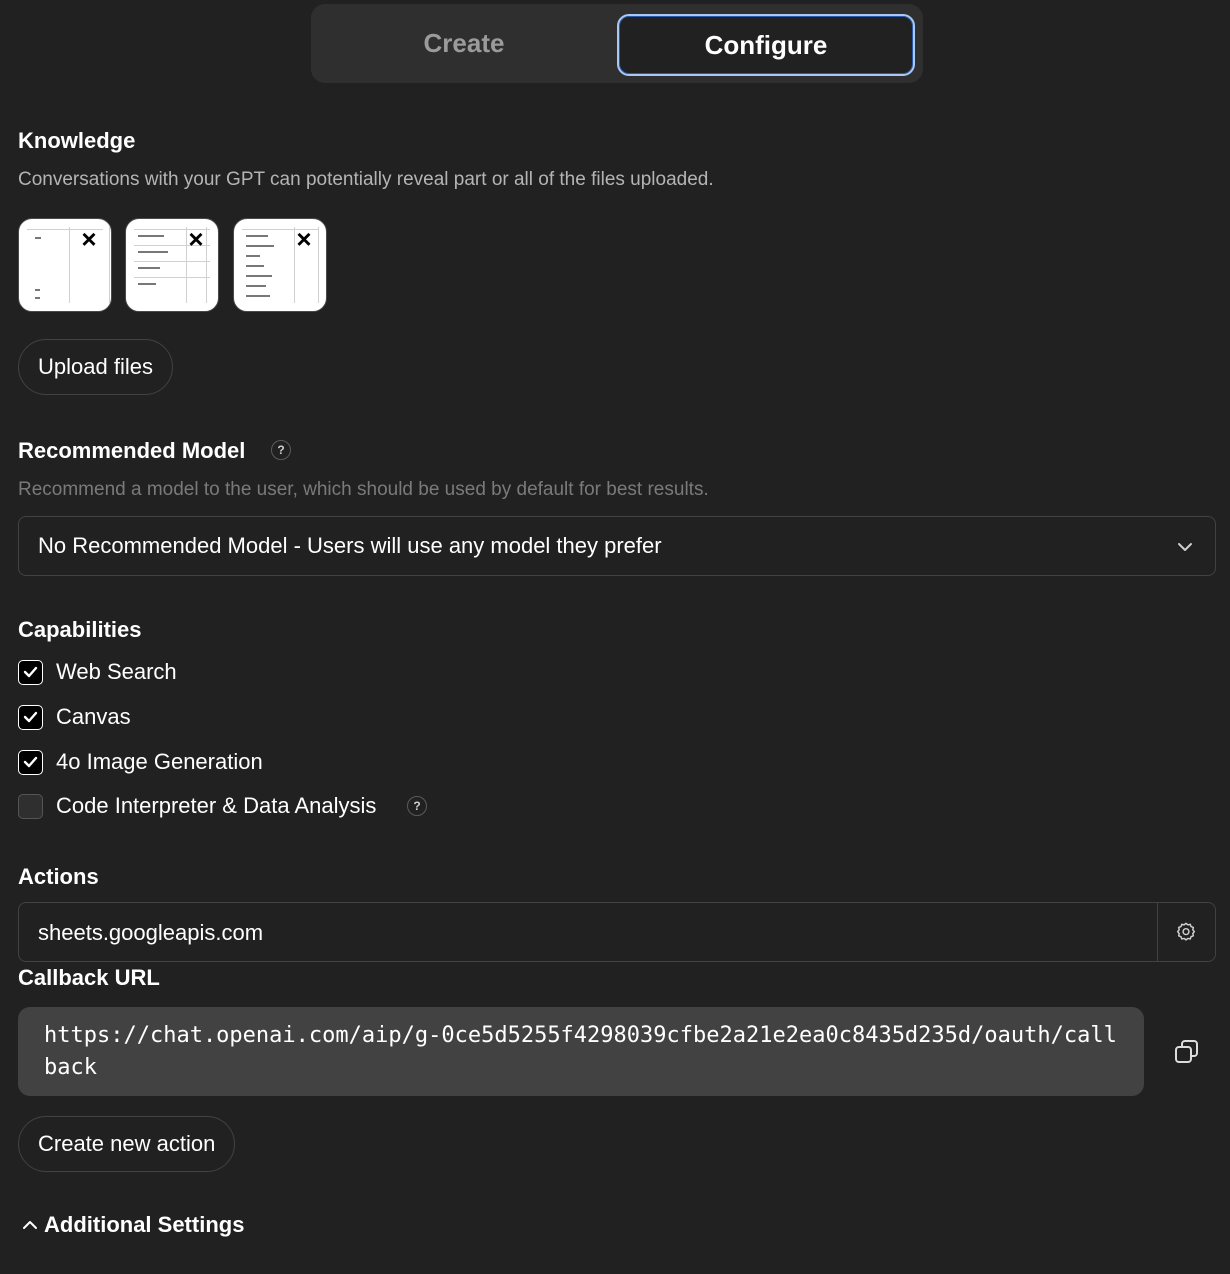  I want to click on action-domain: sheets.googleapis.com, so click(151, 932).